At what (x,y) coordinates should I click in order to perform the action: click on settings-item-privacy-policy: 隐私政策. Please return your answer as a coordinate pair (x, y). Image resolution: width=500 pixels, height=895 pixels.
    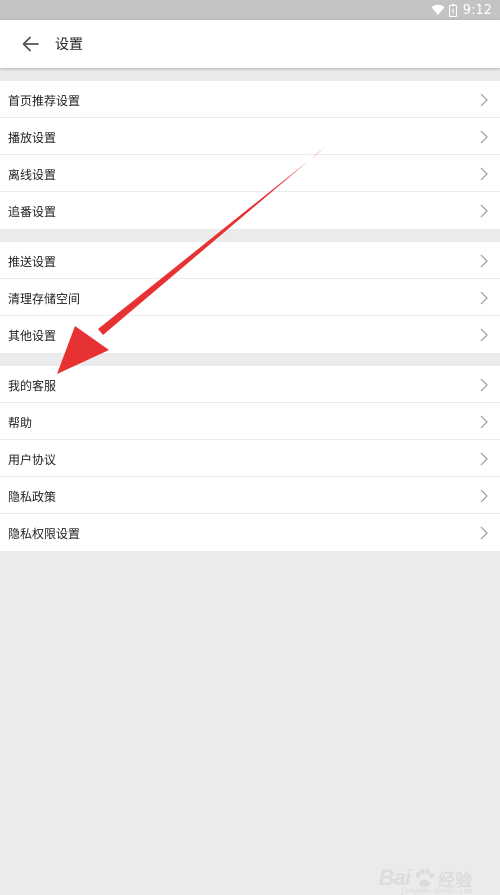
    Looking at the image, I should click on (250, 495).